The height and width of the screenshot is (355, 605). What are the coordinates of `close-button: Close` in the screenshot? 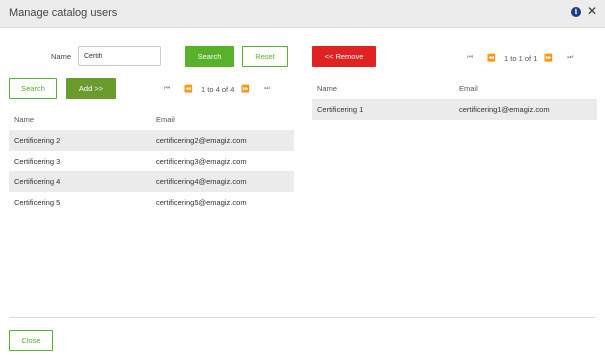 It's located at (31, 340).